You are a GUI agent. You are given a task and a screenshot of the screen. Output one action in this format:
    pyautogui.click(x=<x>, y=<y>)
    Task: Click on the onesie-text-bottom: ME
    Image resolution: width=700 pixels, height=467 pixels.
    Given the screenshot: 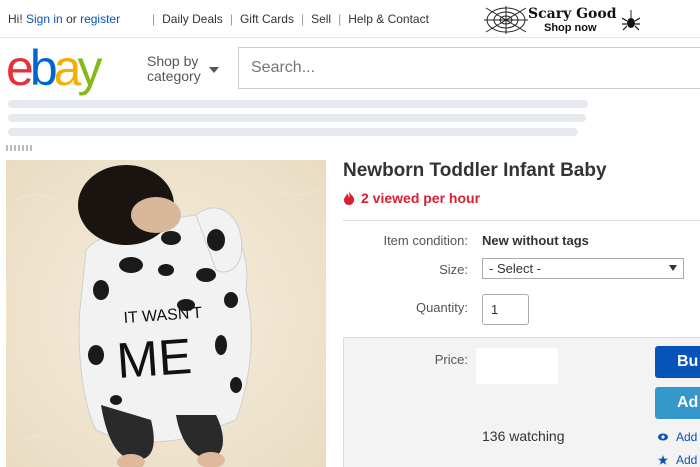 What is the action you would take?
    pyautogui.click(x=154, y=358)
    